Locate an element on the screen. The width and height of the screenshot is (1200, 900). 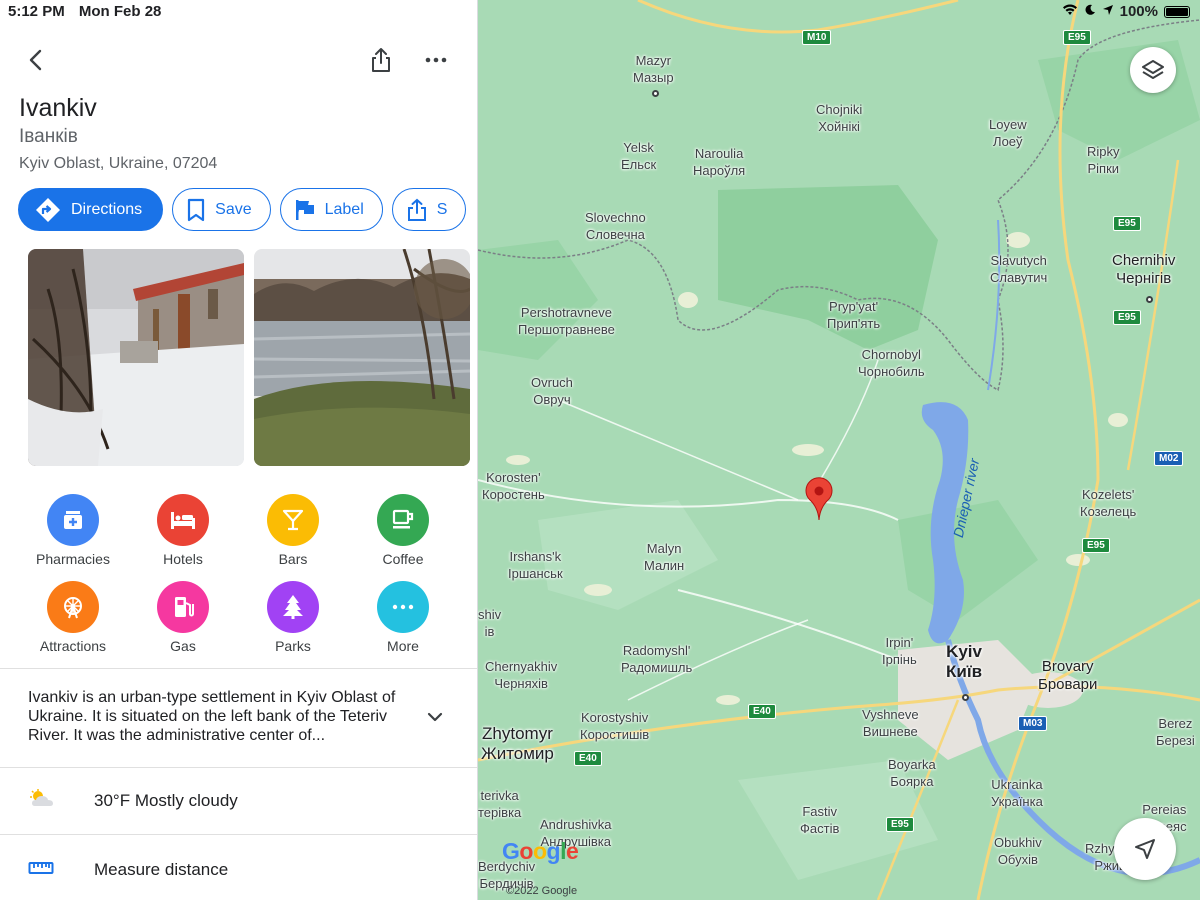
category-attractions: Attractions is located at coordinates (73, 617).